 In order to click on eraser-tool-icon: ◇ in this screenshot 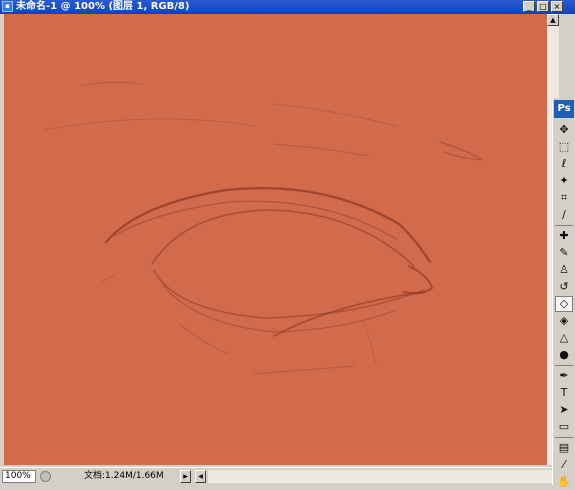, I will do `click(564, 304)`.